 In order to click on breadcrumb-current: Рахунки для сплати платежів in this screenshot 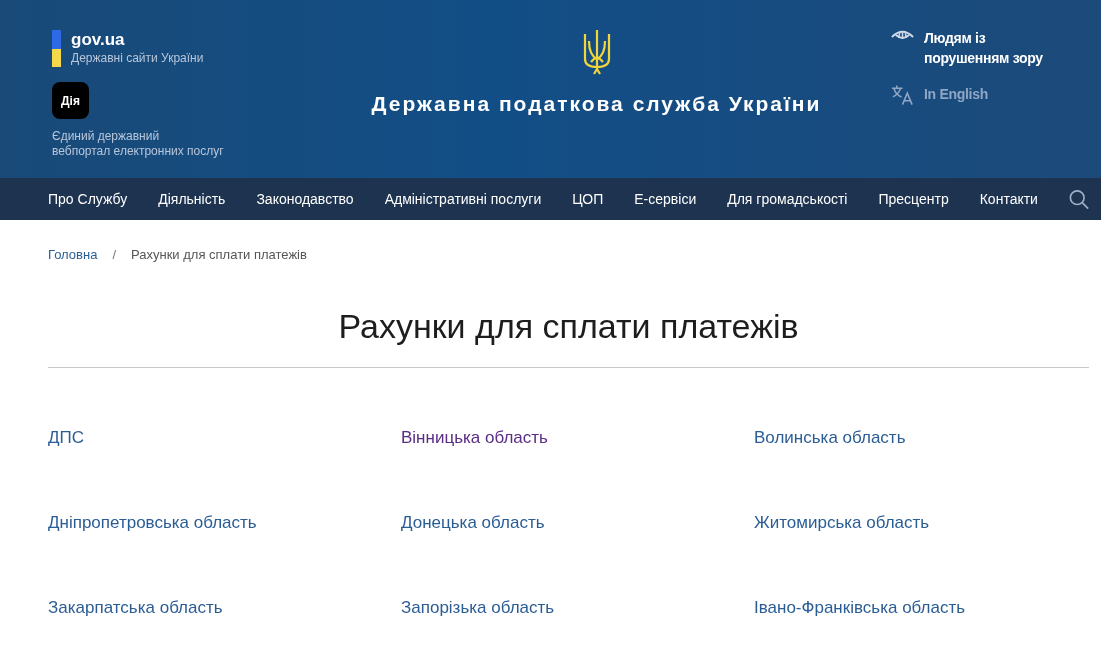, I will do `click(219, 254)`.